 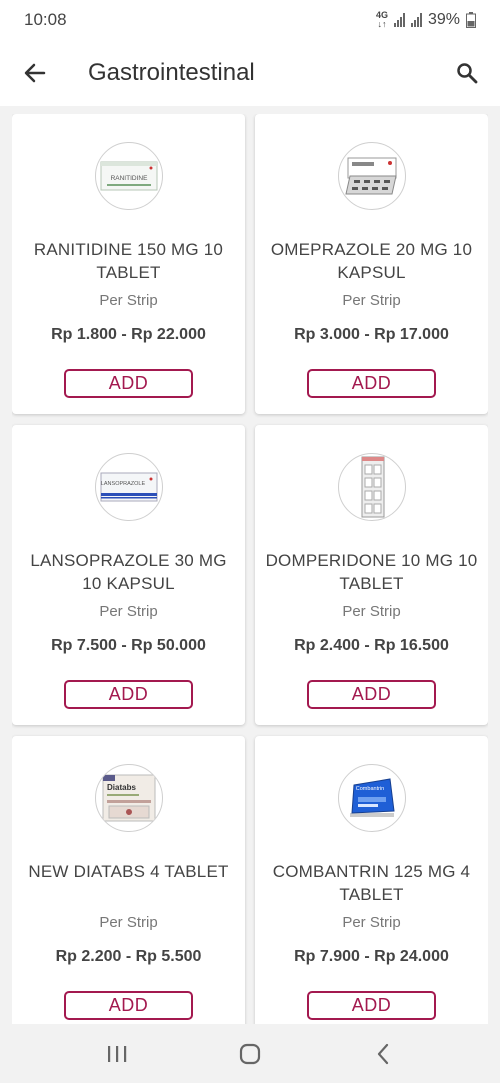 I want to click on product-name: OMEPRAZOLE 20 MG 10 KAPSUL, so click(x=371, y=261).